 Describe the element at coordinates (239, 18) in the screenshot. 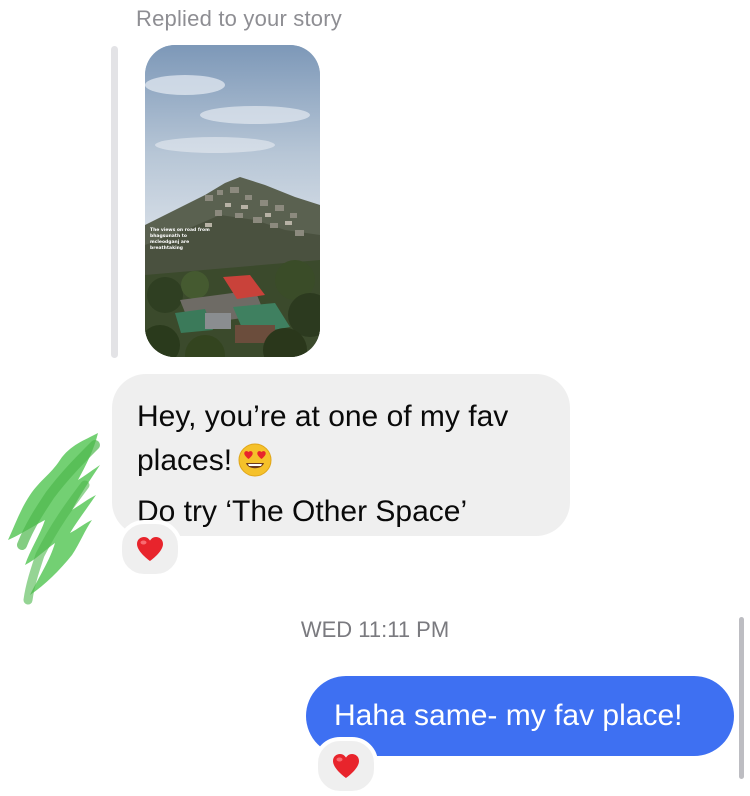

I see `replied-to-story-label: Replied to your story` at that location.